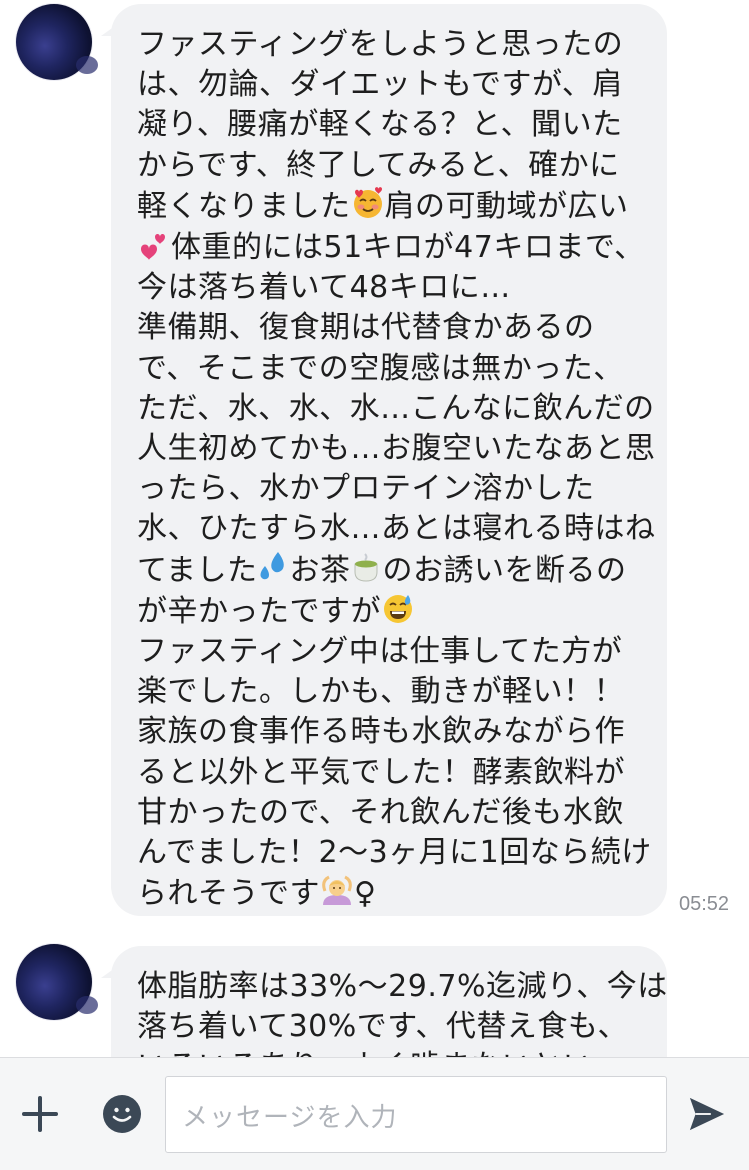  Describe the element at coordinates (396, 529) in the screenshot. I see `message-line: 水、ひたすら水…あとは寝れる時はね` at that location.